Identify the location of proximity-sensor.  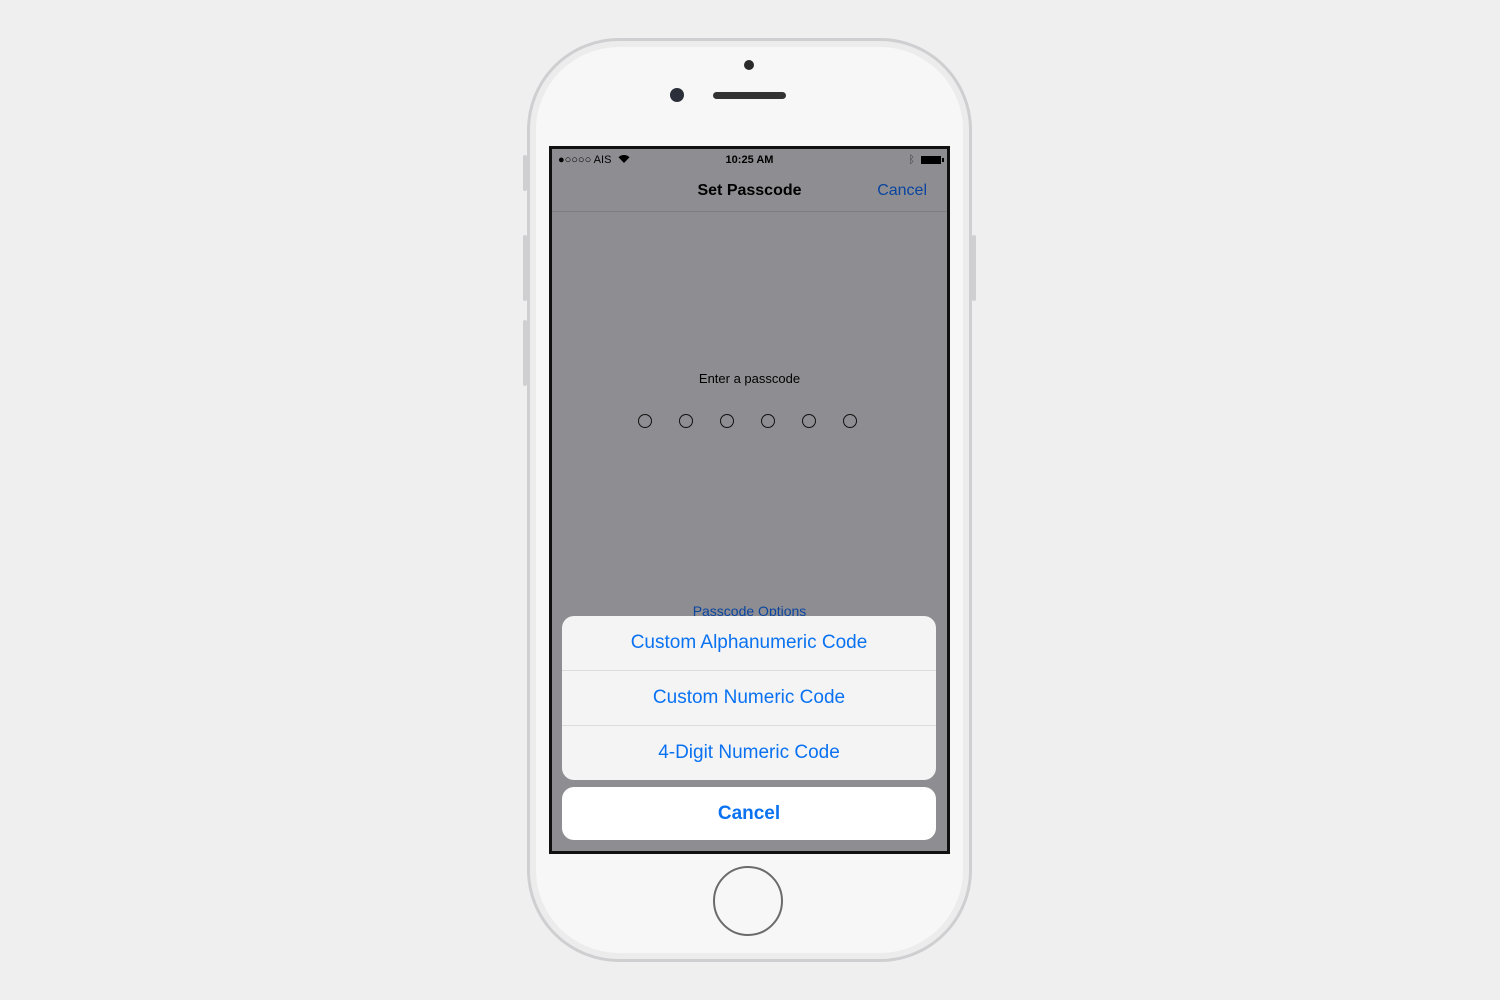
(749, 65).